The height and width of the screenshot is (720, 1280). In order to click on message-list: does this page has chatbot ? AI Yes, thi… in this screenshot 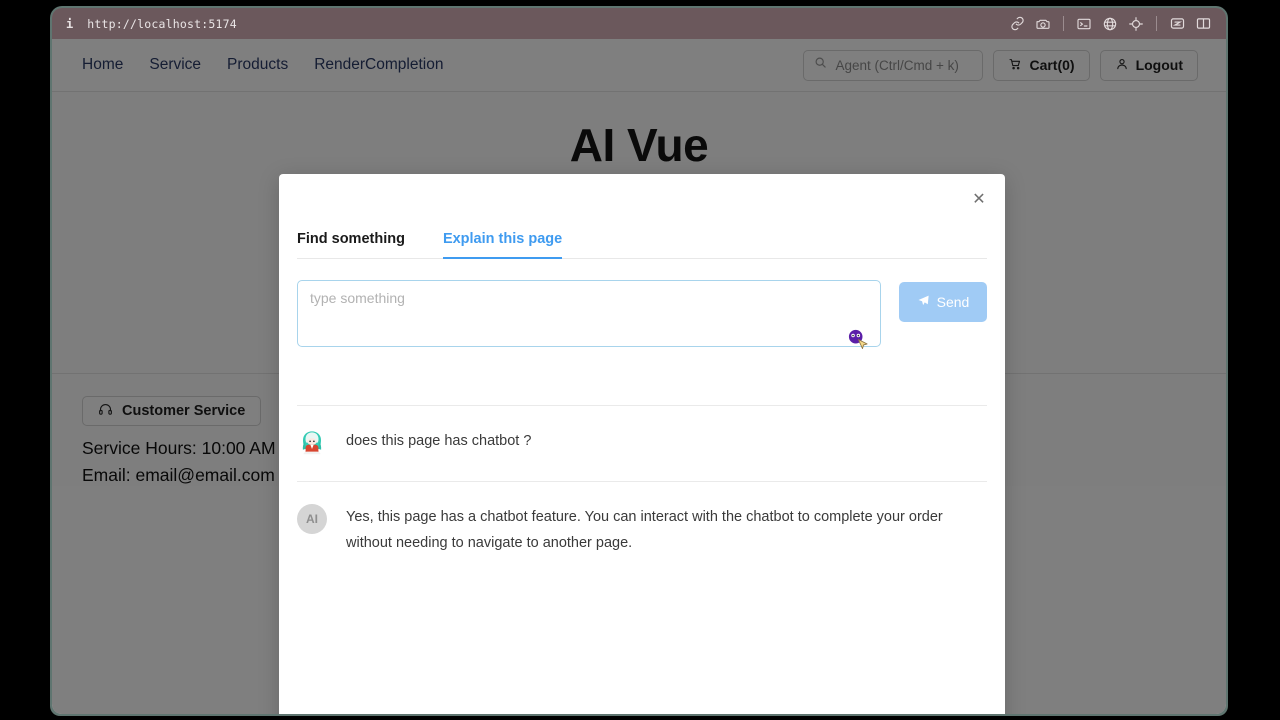, I will do `click(642, 492)`.